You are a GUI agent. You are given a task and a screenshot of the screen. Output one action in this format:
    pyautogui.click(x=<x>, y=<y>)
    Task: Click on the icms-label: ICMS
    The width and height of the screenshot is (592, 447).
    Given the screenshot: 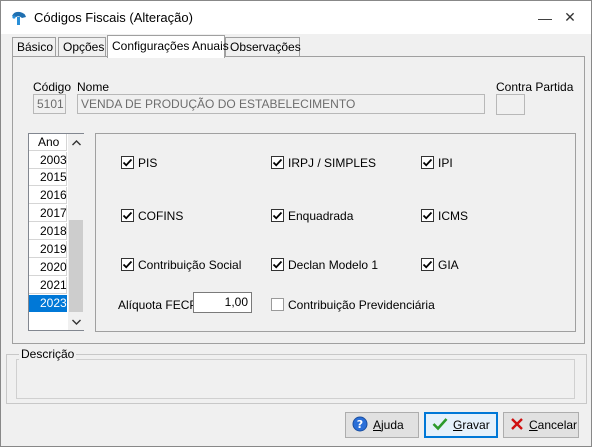 What is the action you would take?
    pyautogui.click(x=453, y=216)
    